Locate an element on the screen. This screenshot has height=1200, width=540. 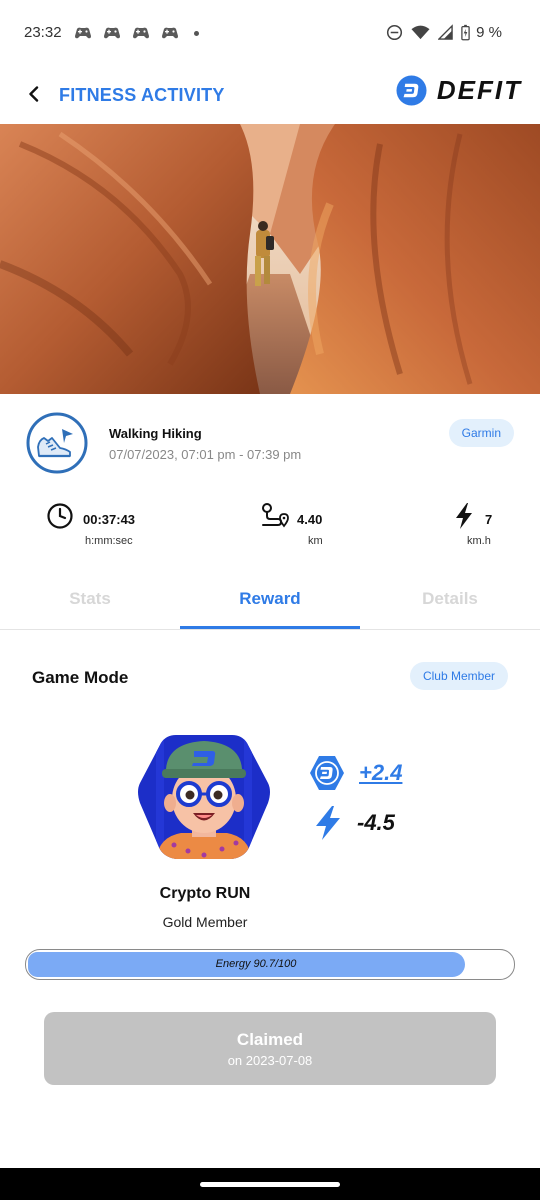
reward-gain-value: +2.4 is located at coordinates (380, 773).